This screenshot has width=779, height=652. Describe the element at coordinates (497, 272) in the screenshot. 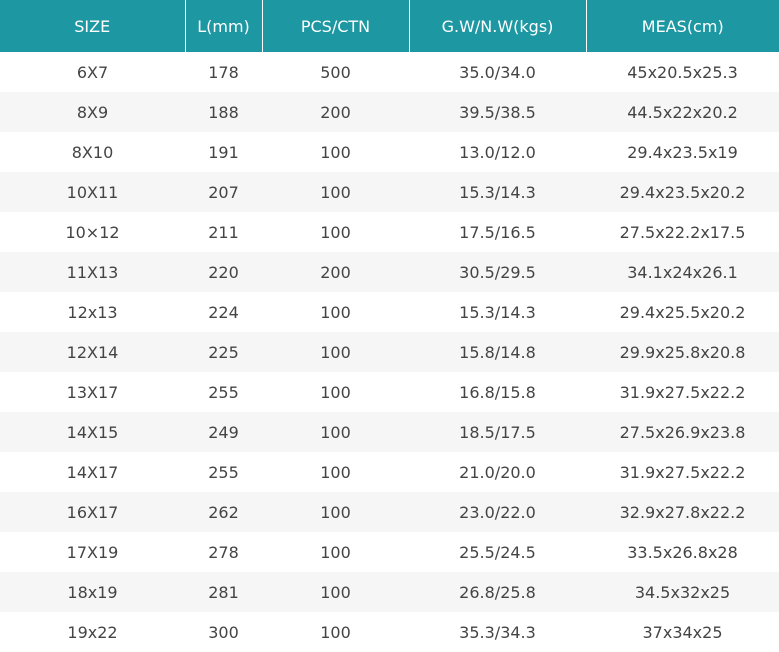

I see `cell-weight: 30.5/29.5` at that location.